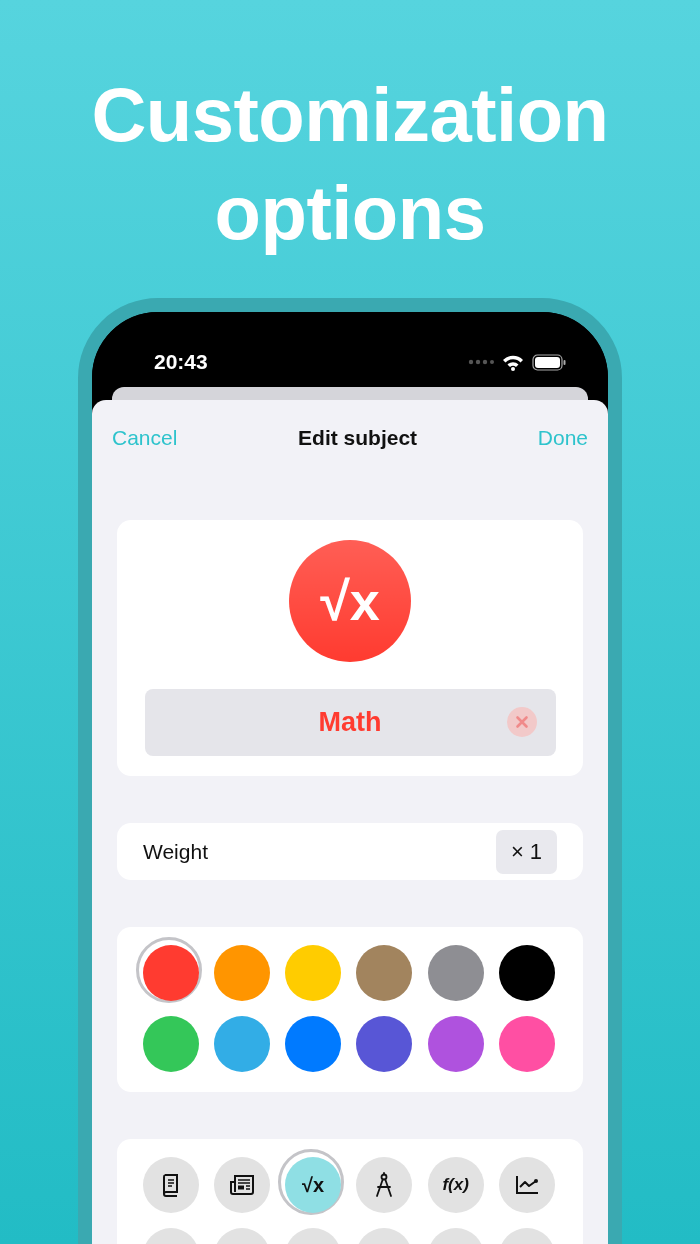 This screenshot has width=700, height=1244. Describe the element at coordinates (513, 362) in the screenshot. I see `wifi-icon` at that location.